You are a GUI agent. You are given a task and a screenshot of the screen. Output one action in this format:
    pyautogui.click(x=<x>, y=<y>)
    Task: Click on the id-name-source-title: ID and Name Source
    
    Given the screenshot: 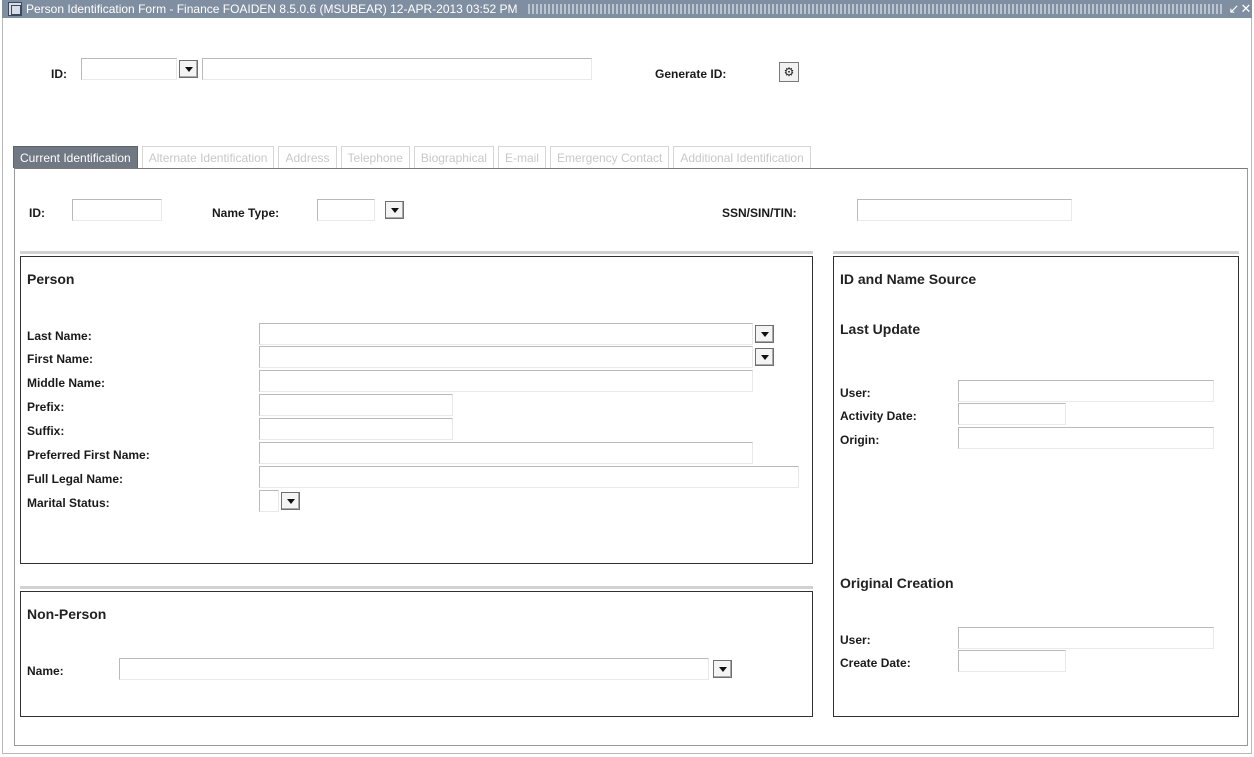 What is the action you would take?
    pyautogui.click(x=908, y=279)
    